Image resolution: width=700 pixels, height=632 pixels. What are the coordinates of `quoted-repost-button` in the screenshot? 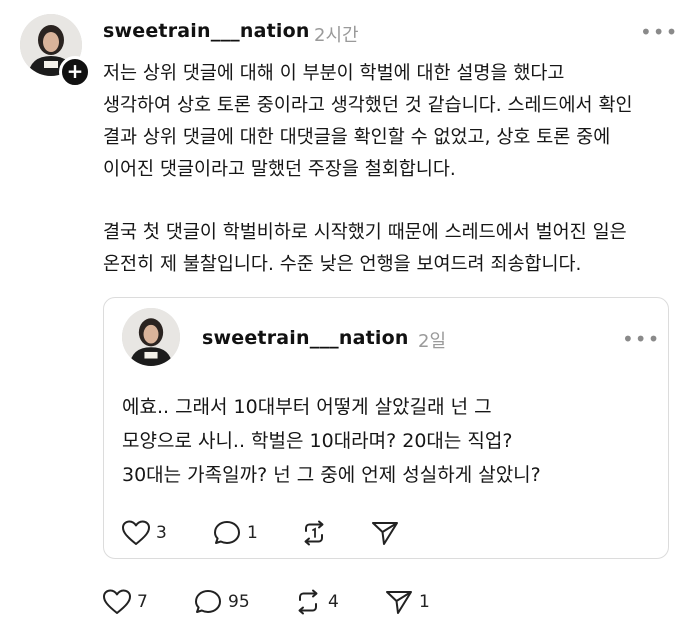 It's located at (314, 533).